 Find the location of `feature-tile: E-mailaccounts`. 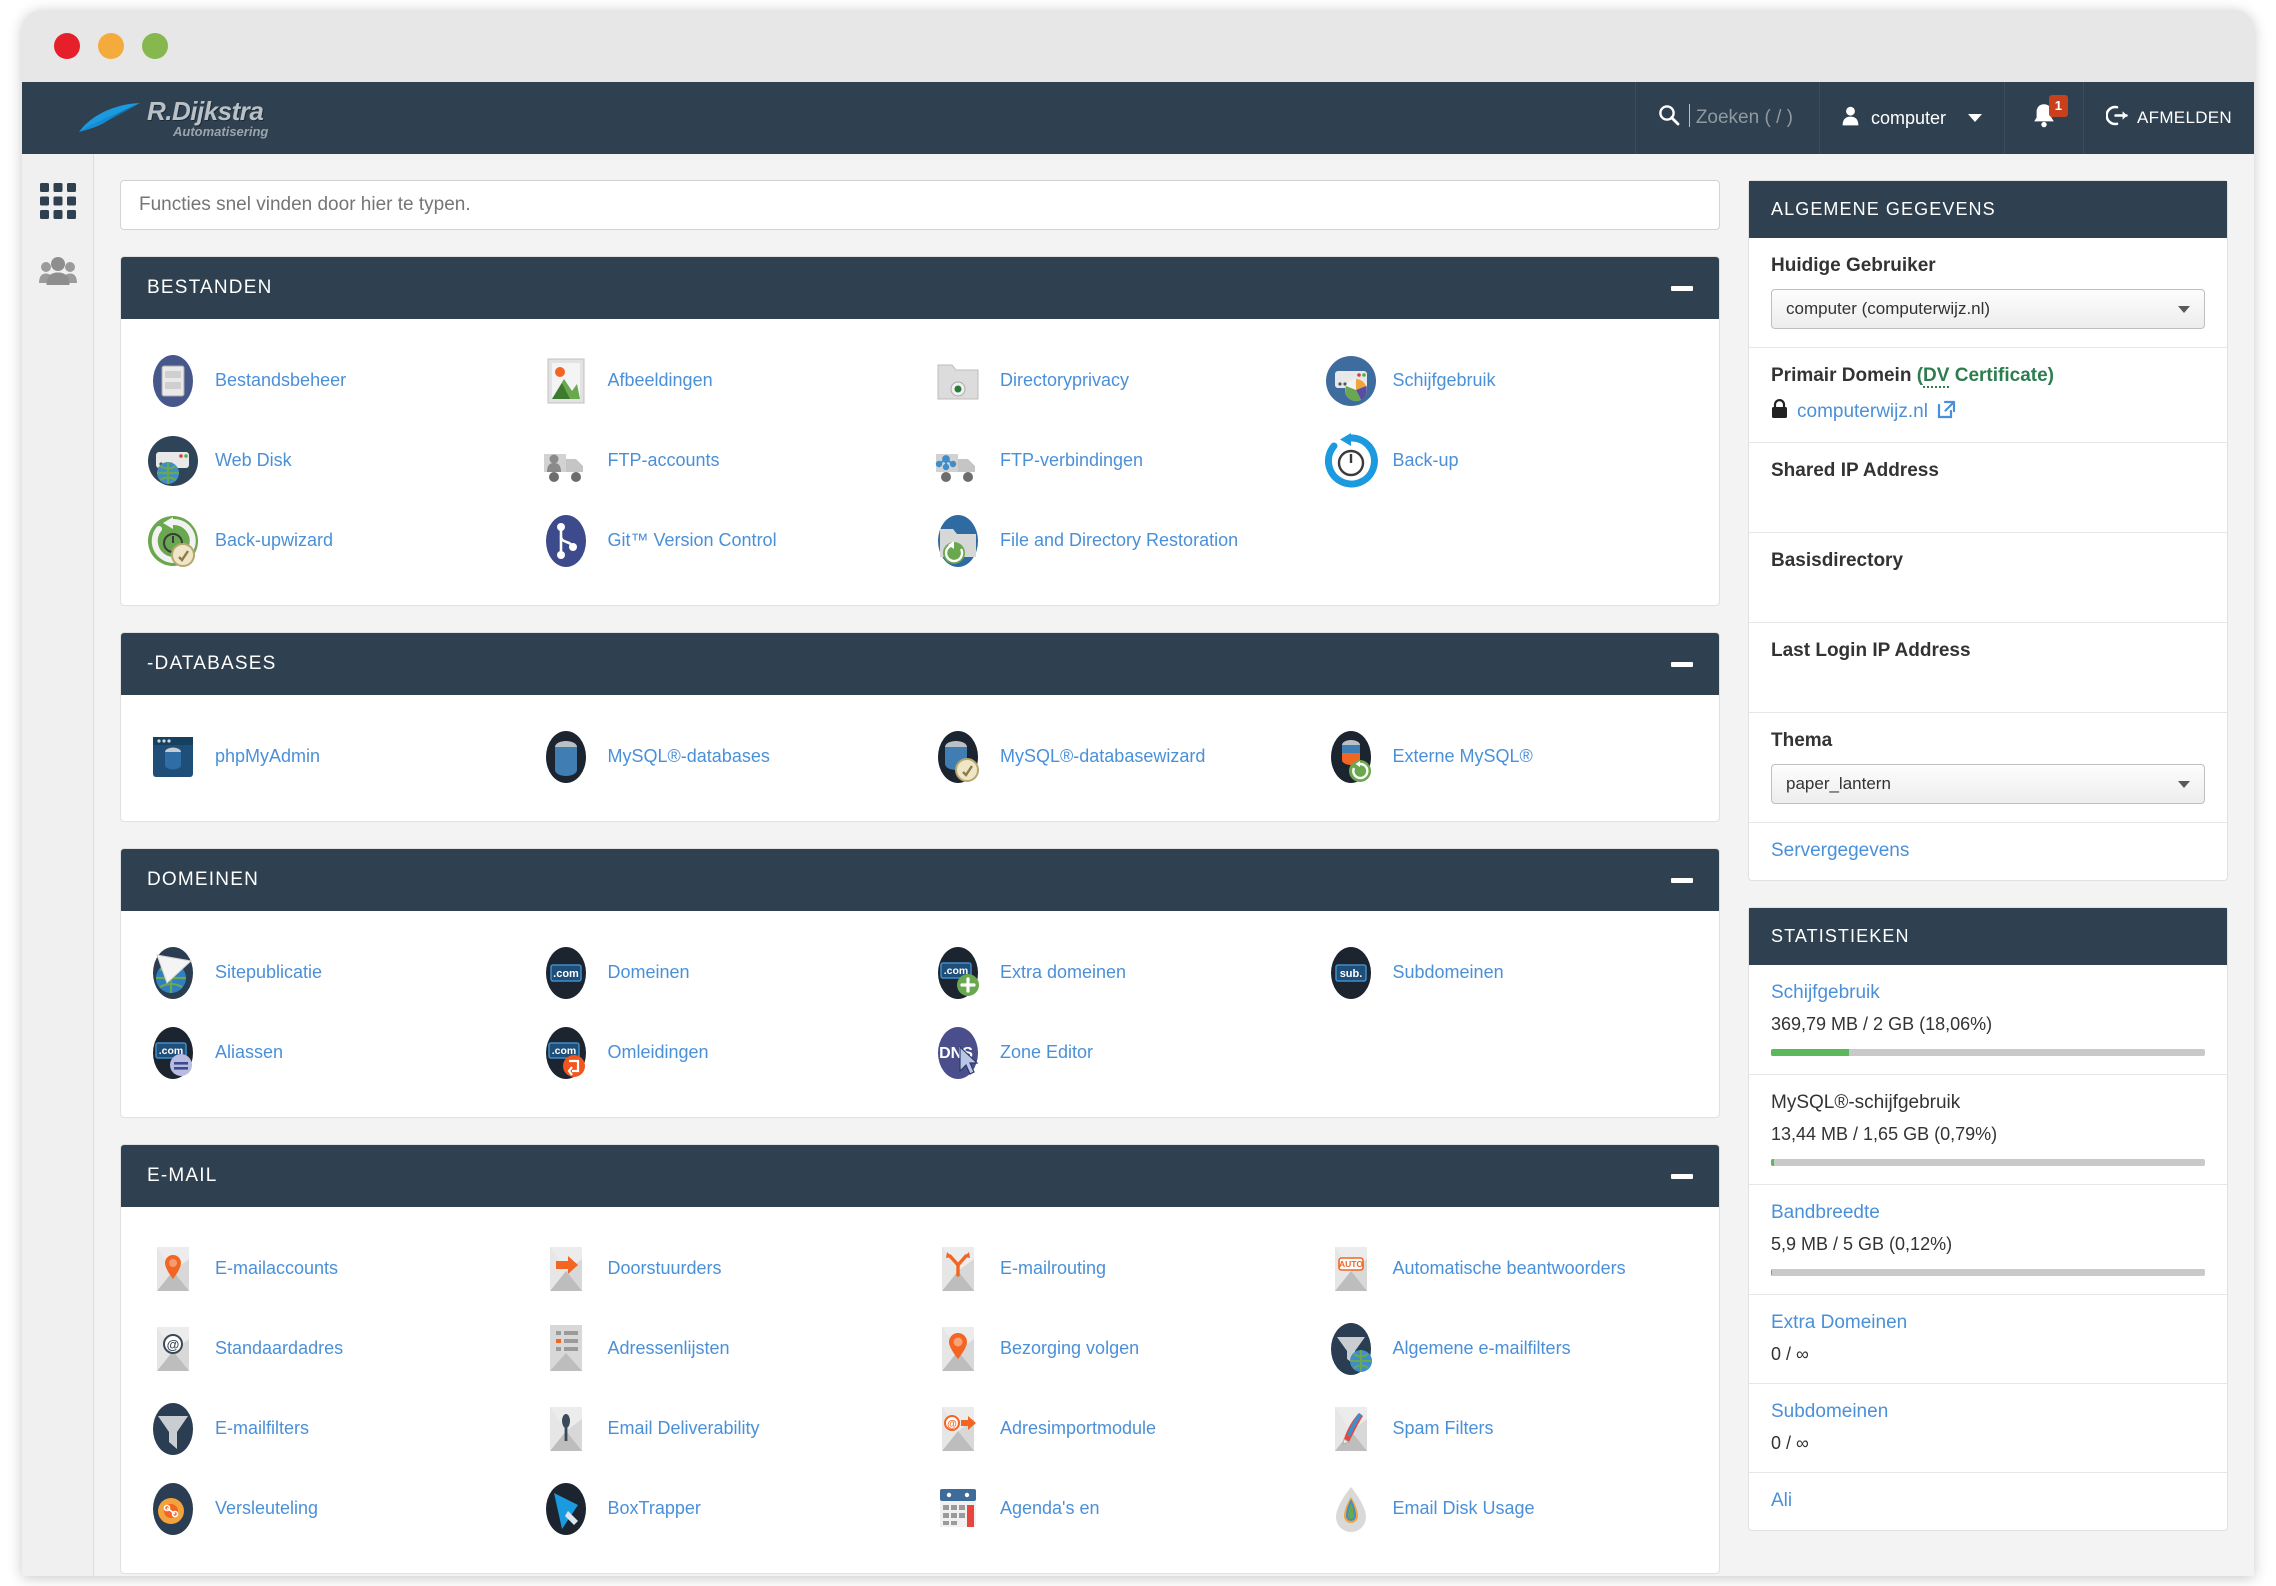

feature-tile: E-mailaccounts is located at coordinates (331, 1269).